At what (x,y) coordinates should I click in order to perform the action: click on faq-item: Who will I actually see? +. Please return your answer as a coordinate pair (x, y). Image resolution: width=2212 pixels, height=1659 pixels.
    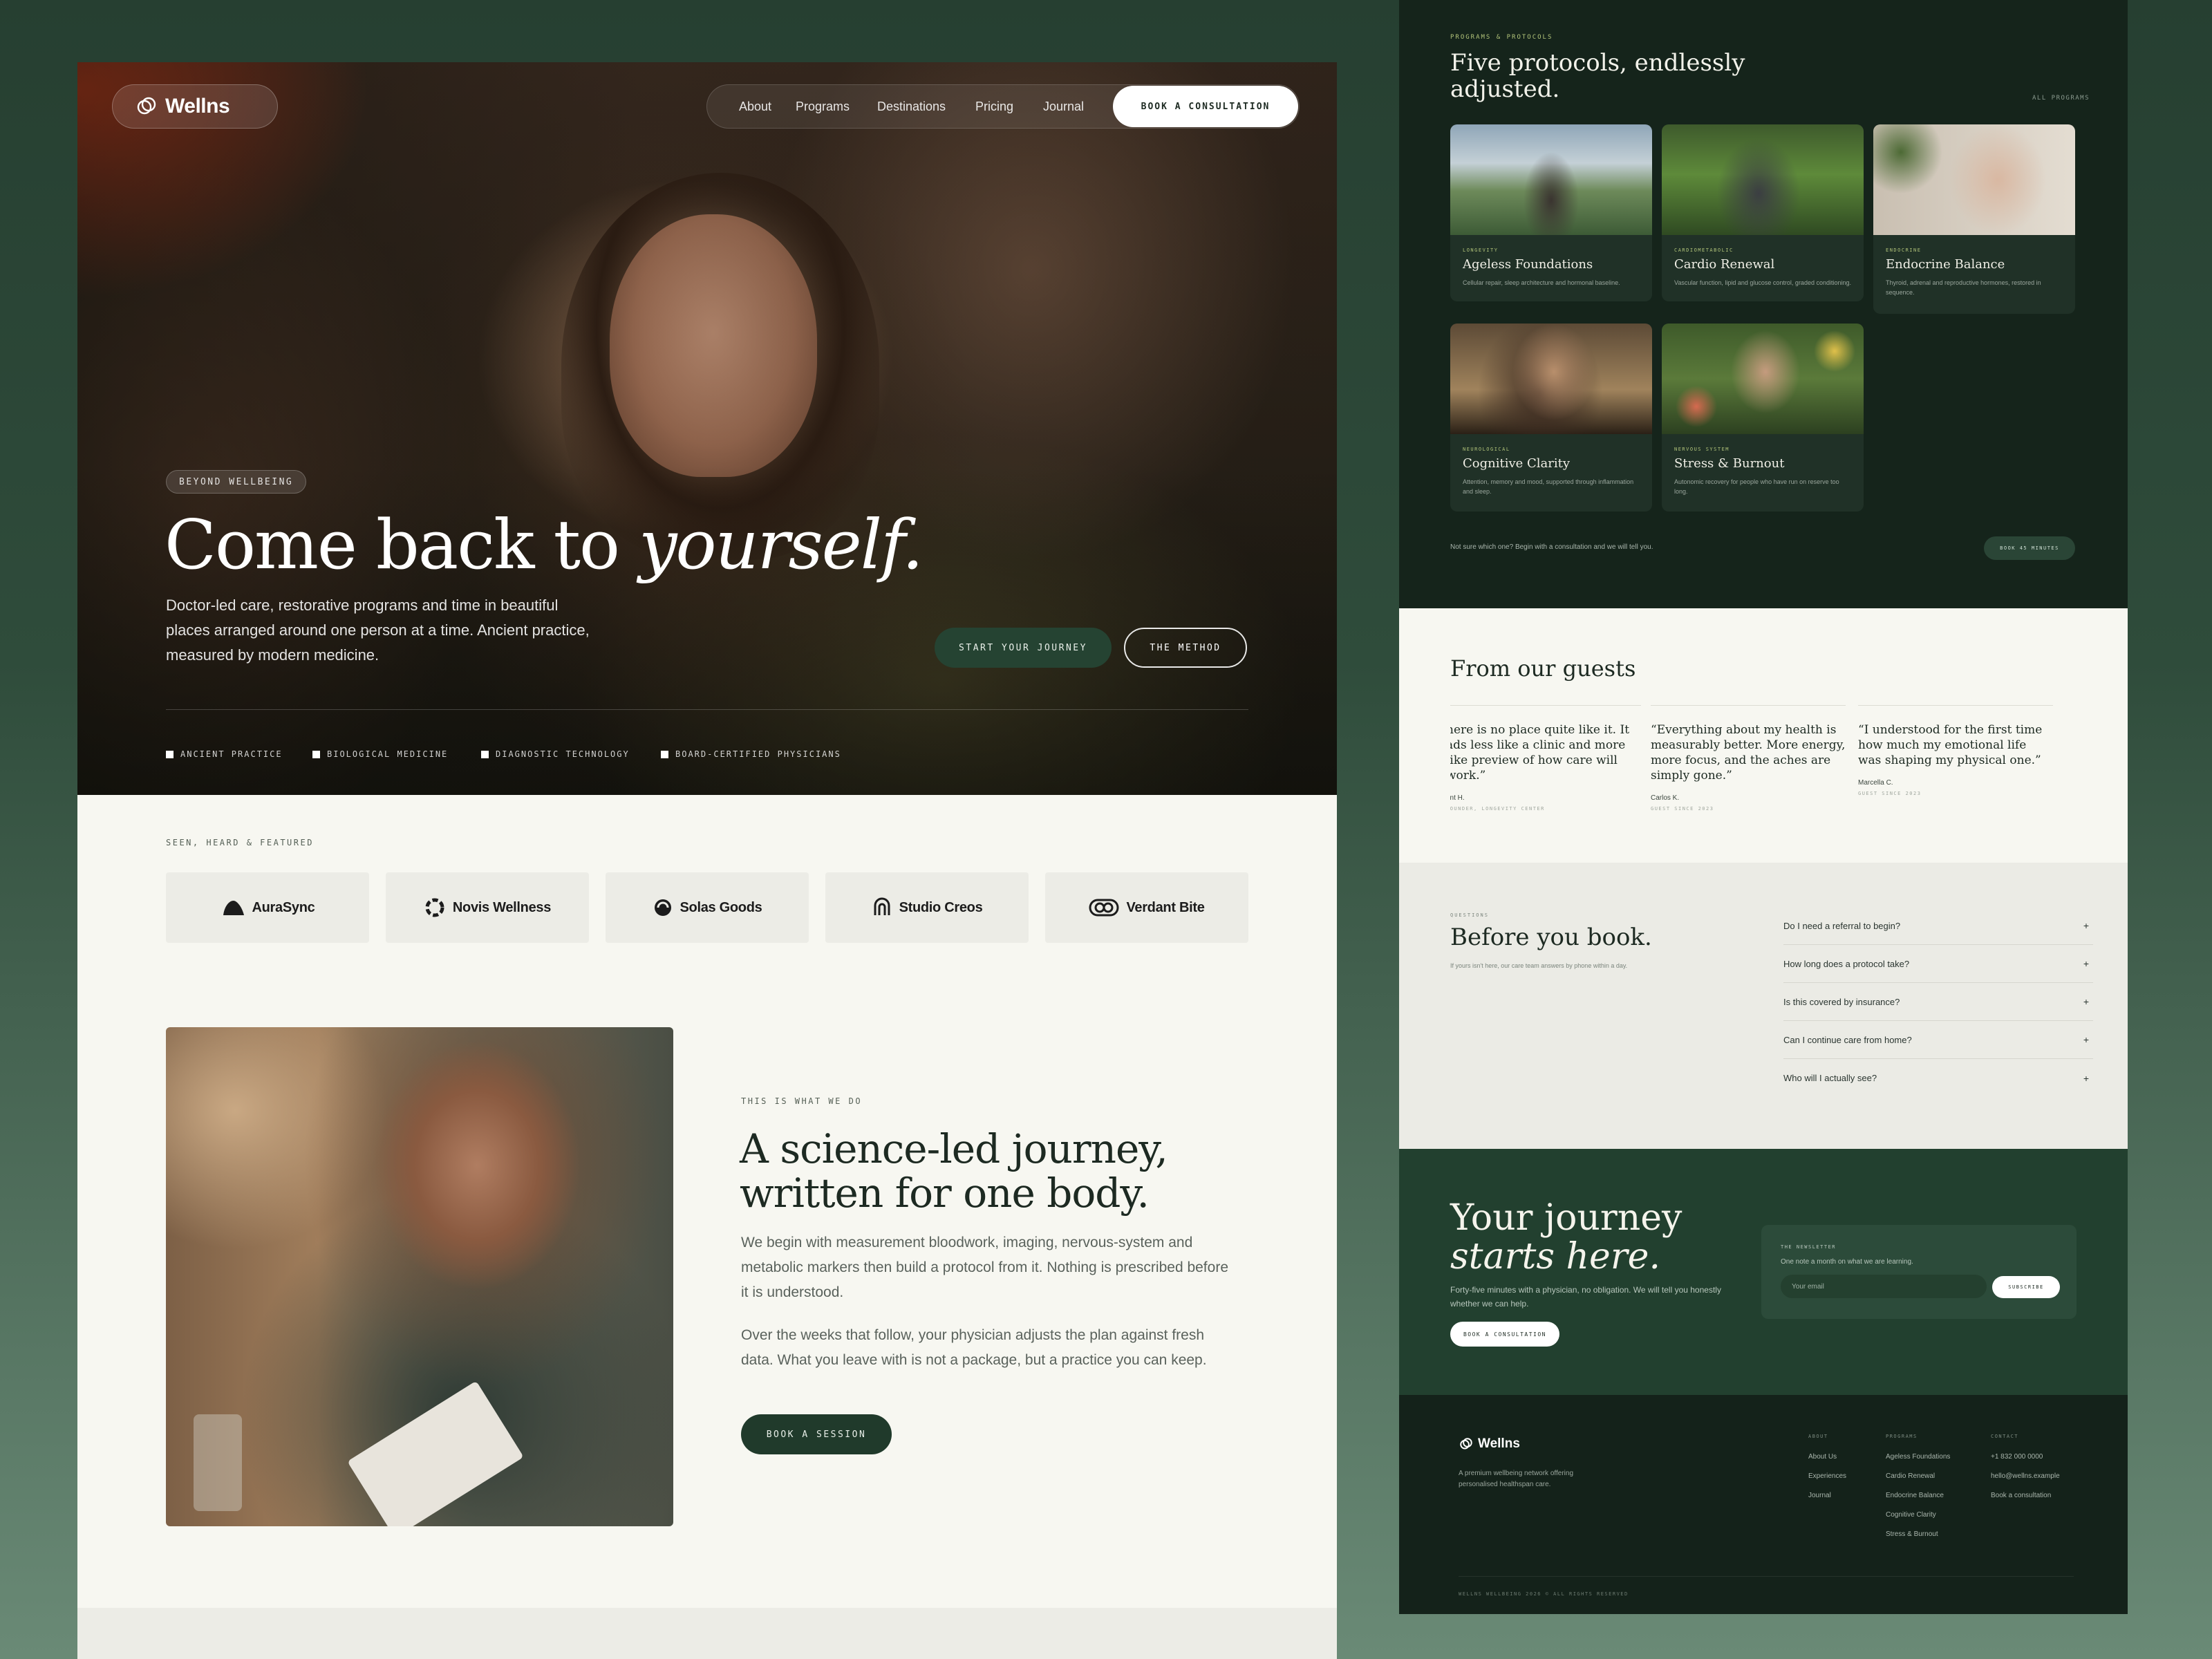
    Looking at the image, I should click on (1938, 1078).